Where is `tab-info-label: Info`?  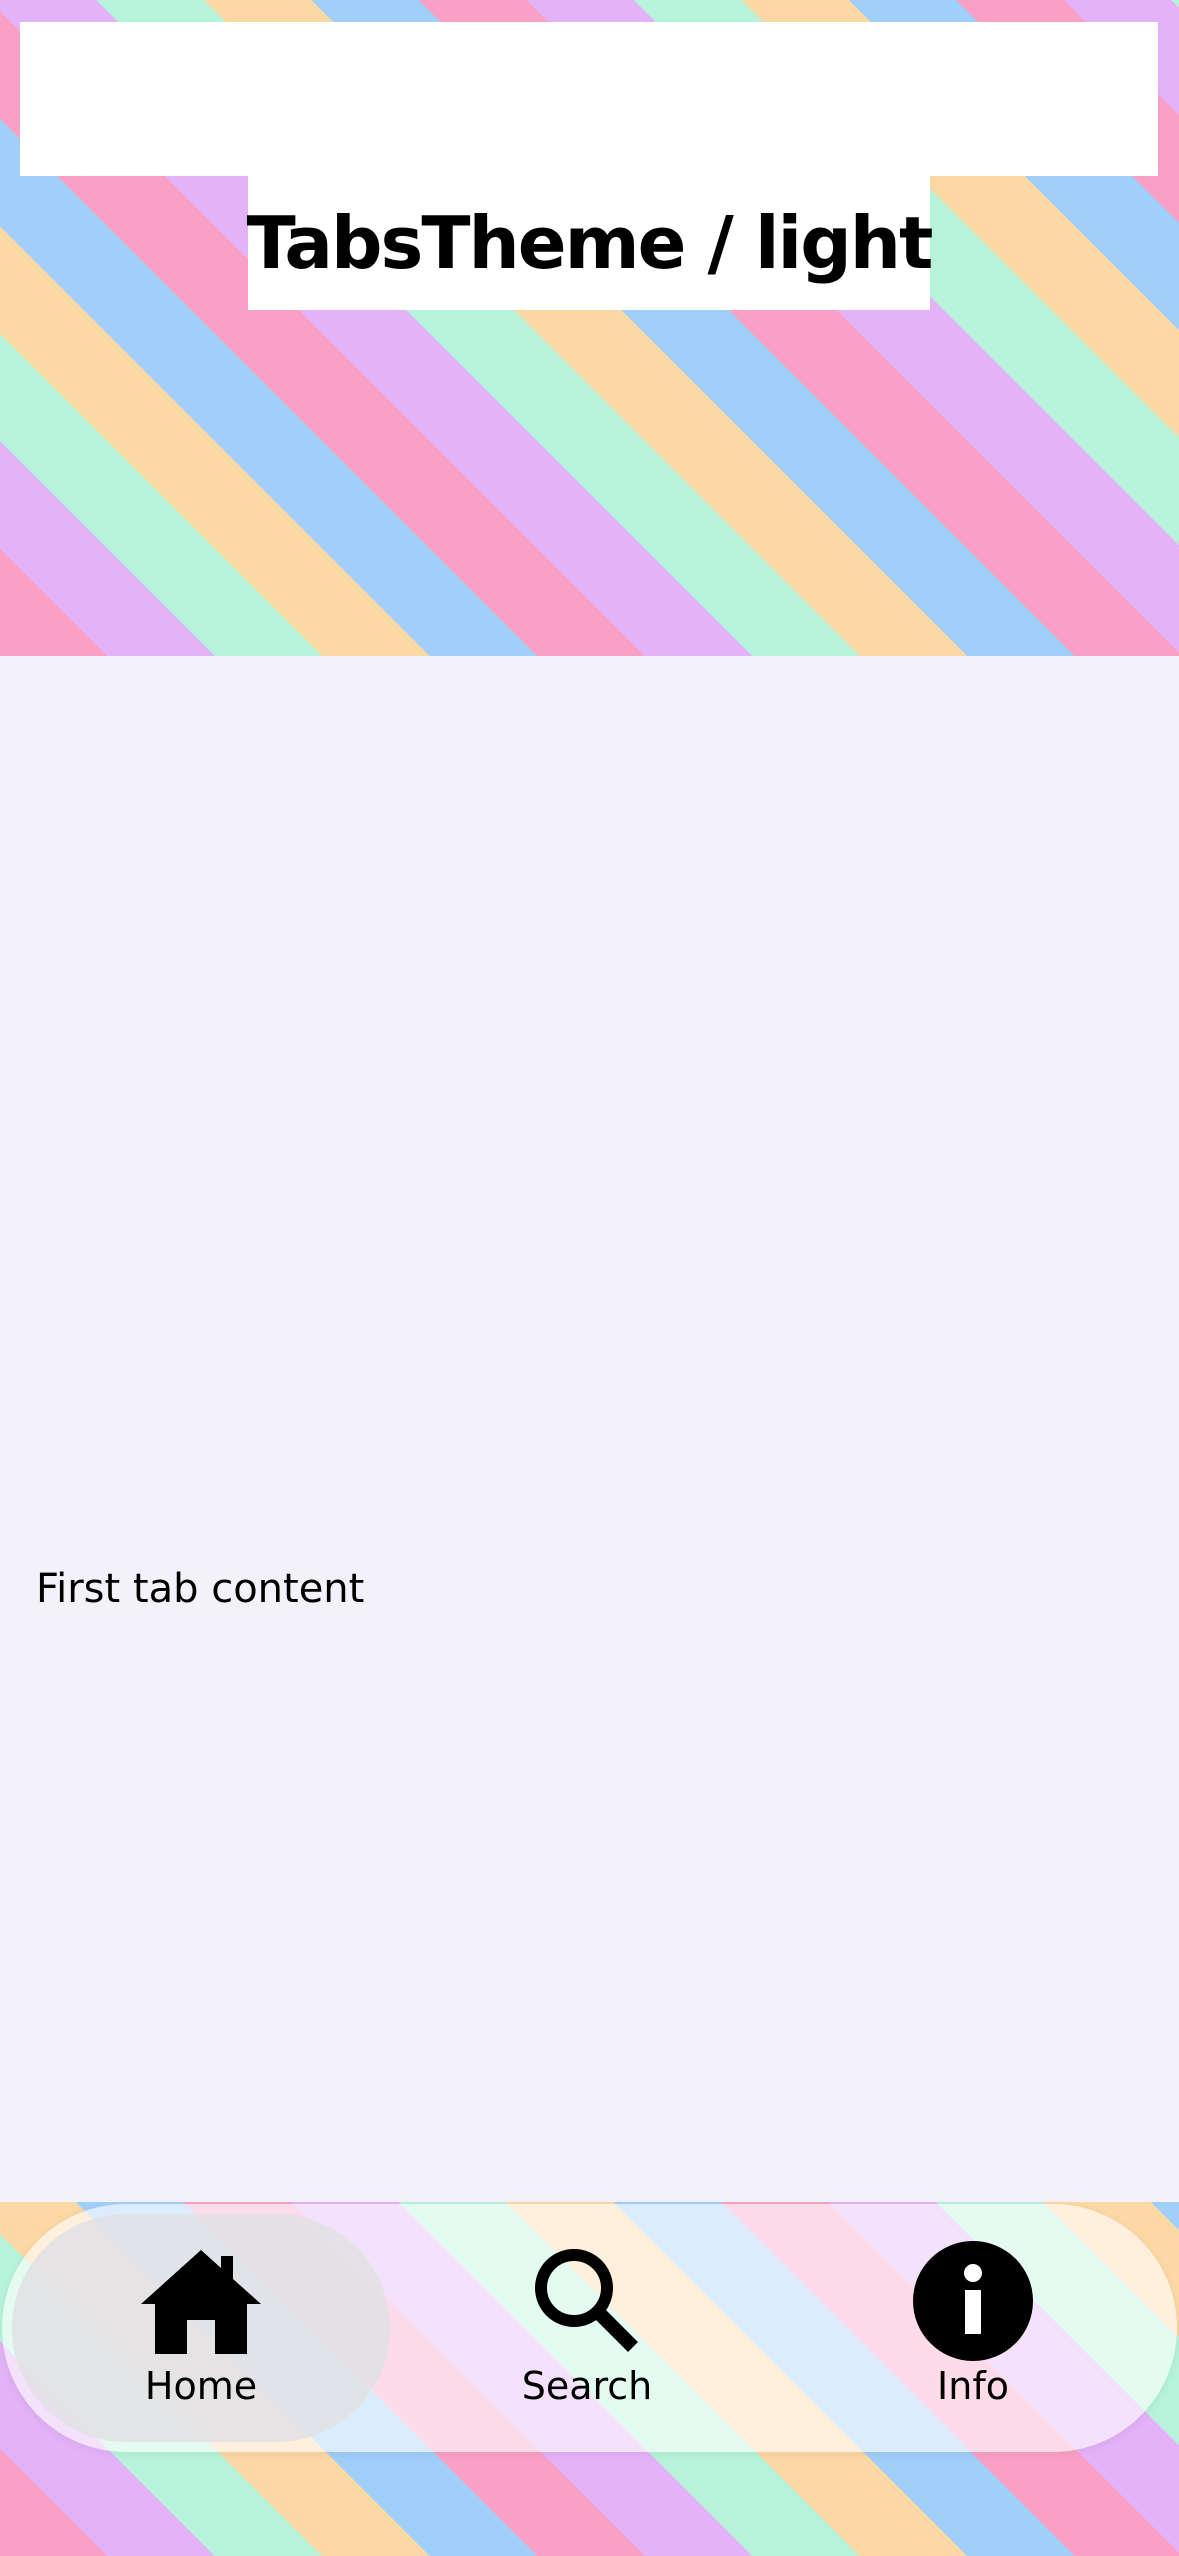
tab-info-label: Info is located at coordinates (973, 2386).